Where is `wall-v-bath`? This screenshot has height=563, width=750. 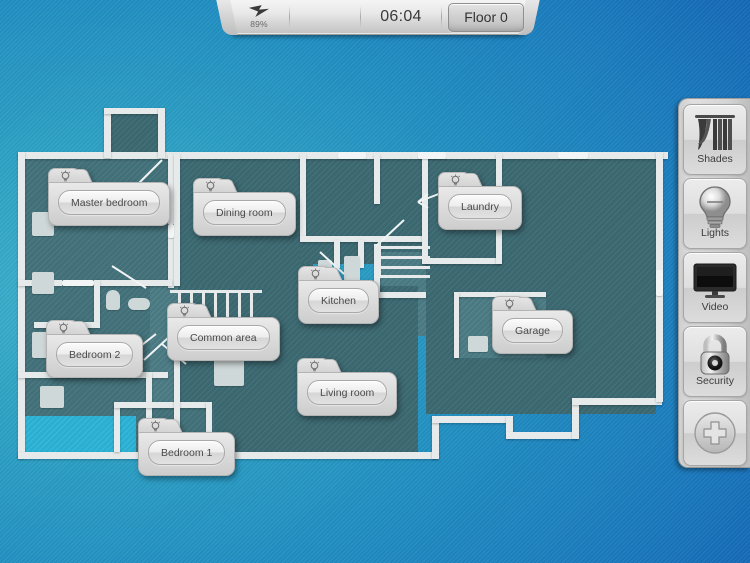
wall-v-bath is located at coordinates (97, 301).